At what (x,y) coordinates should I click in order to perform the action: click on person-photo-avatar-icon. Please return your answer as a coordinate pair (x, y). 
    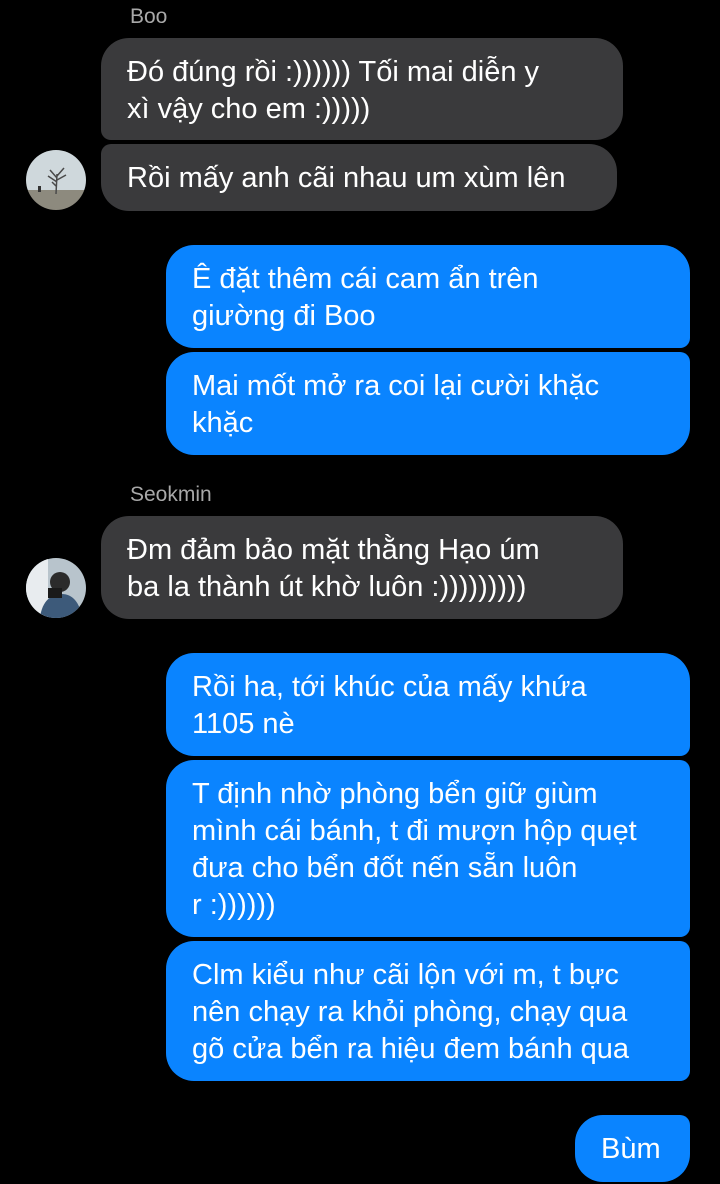
    Looking at the image, I should click on (56, 588).